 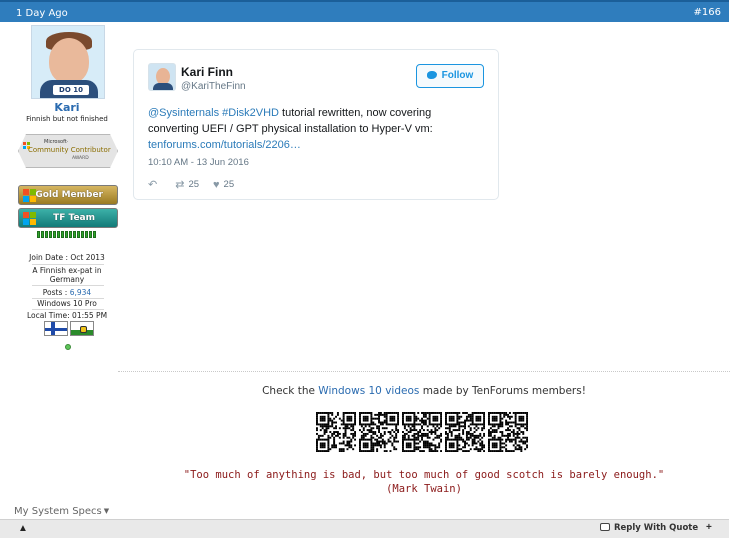 I want to click on local-time: Local Time: 01:55 PM, so click(x=67, y=315).